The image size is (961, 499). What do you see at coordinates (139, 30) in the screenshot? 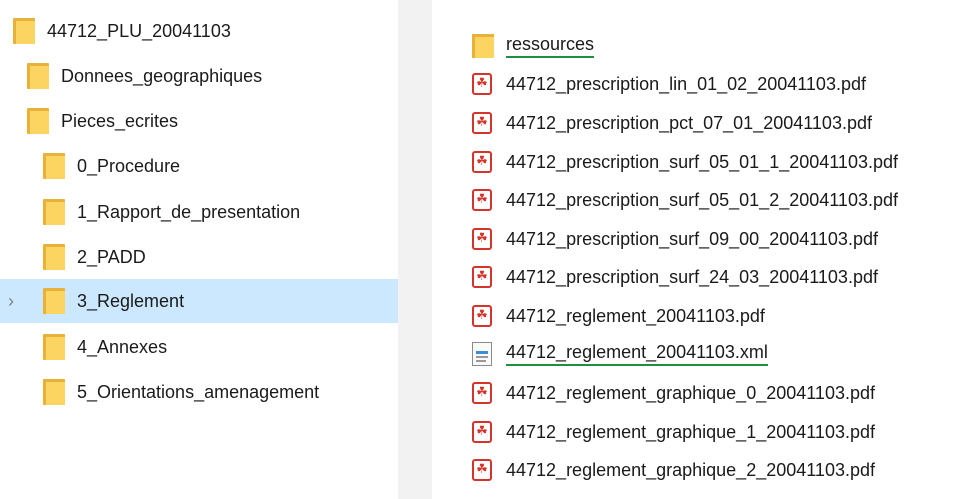
I see `tree-item-label: 44712_PLU_20041103` at bounding box center [139, 30].